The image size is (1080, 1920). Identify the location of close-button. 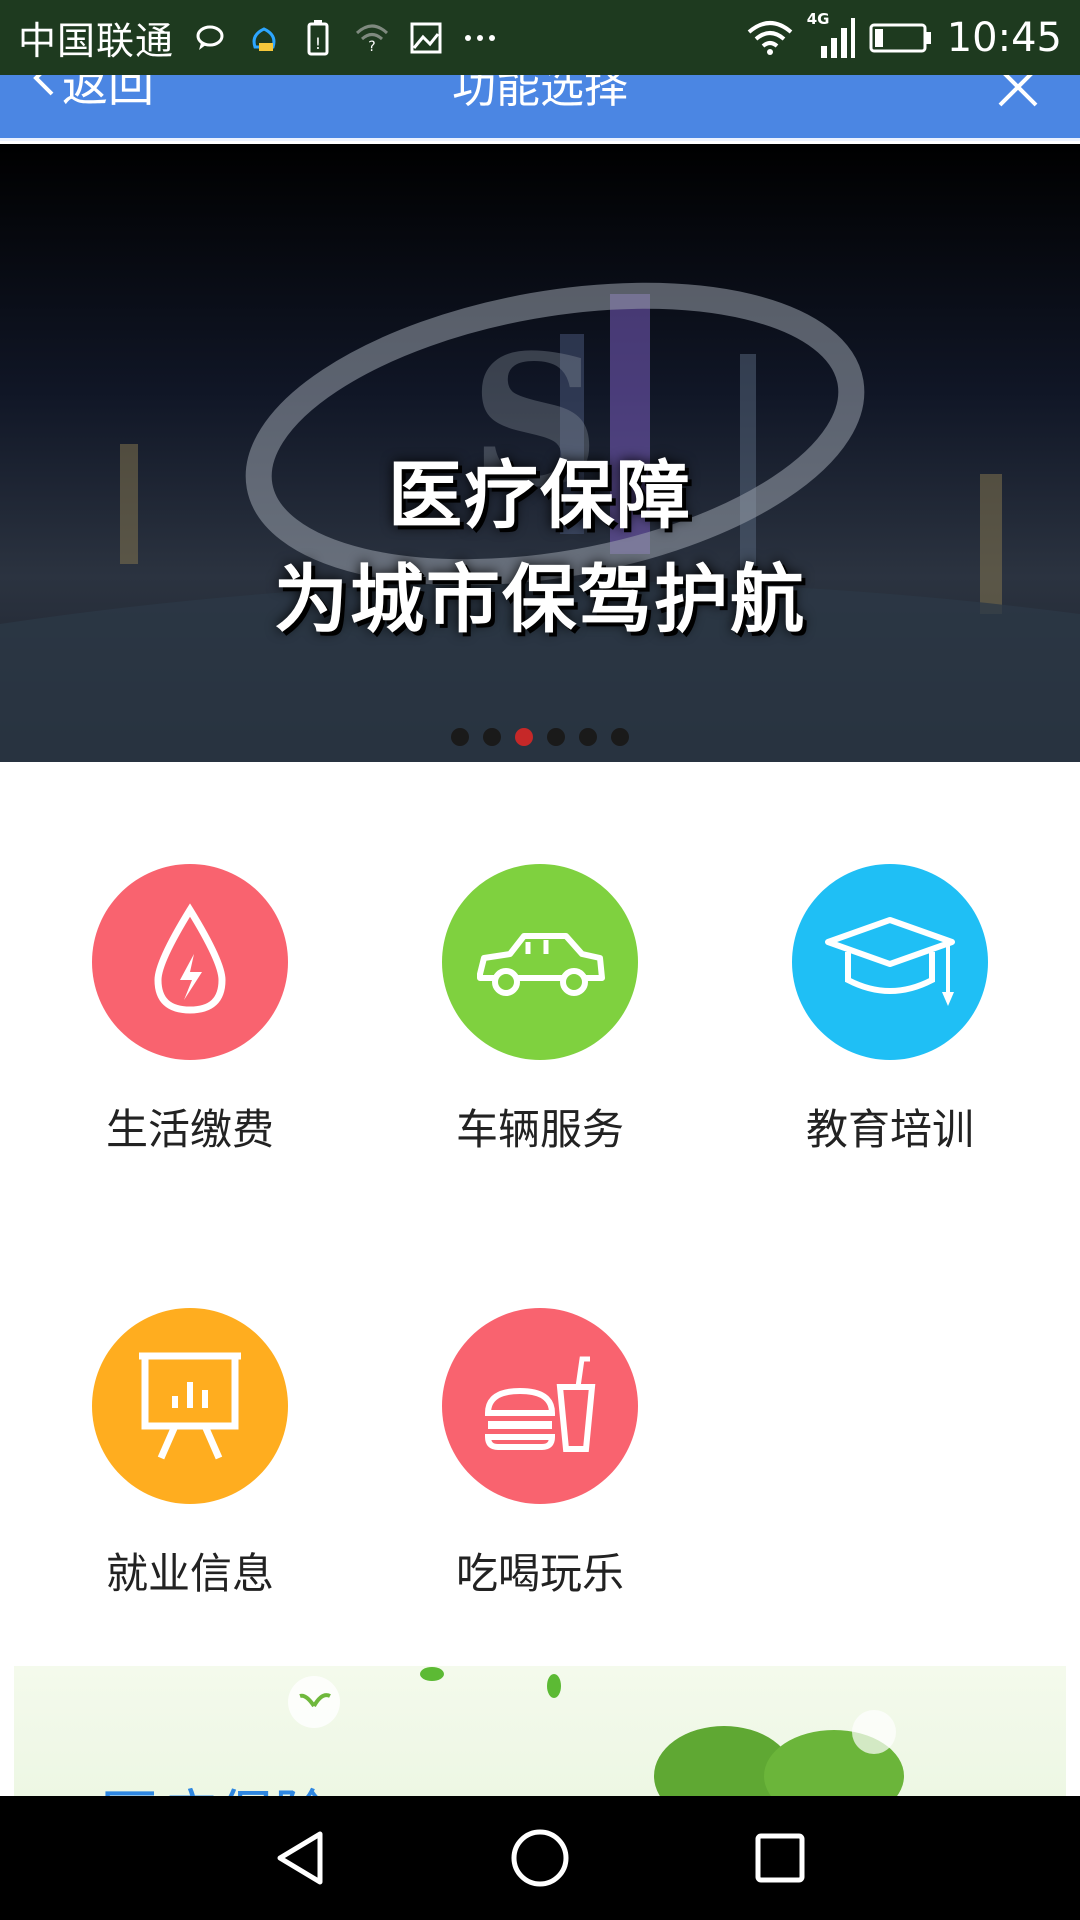
(1018, 92).